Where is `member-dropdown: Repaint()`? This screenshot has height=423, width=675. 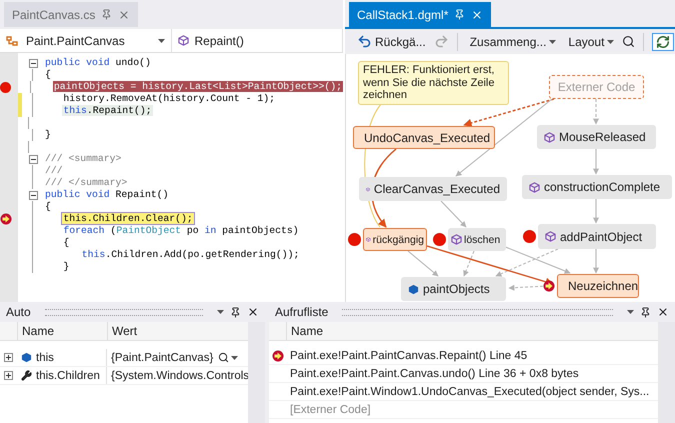
member-dropdown: Repaint() is located at coordinates (257, 40).